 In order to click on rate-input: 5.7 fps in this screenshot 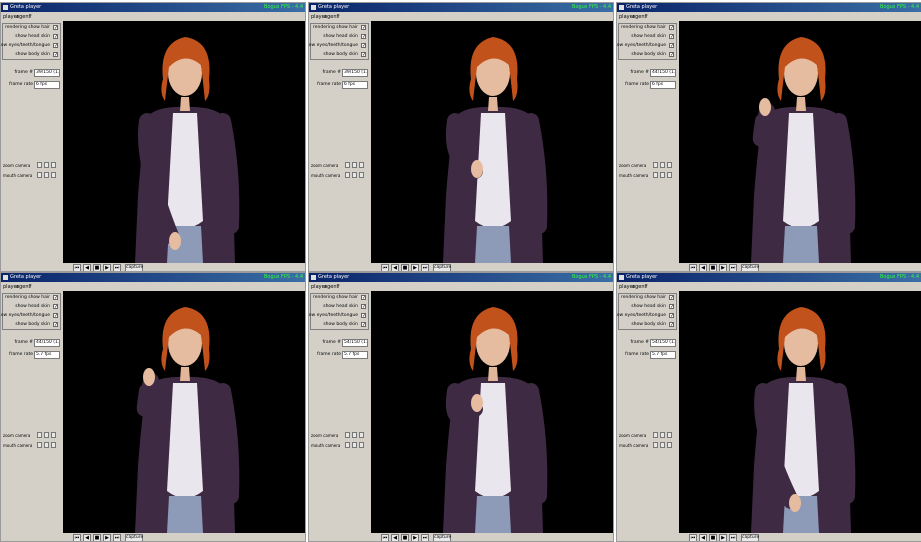, I will do `click(47, 355)`.